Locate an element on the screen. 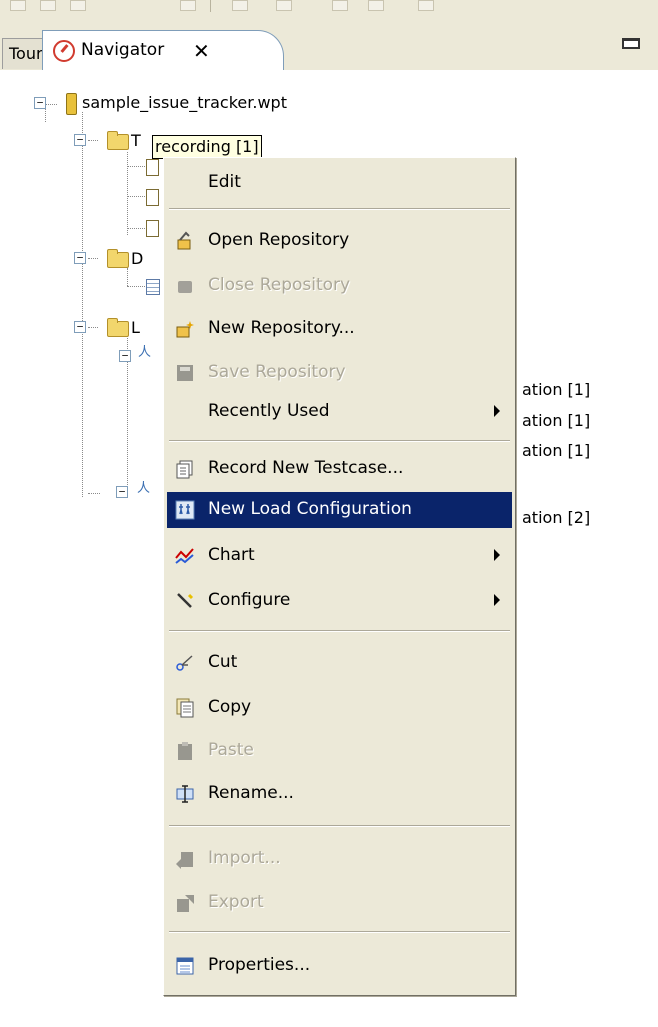  menu-item-chart: Chart is located at coordinates (339, 556).